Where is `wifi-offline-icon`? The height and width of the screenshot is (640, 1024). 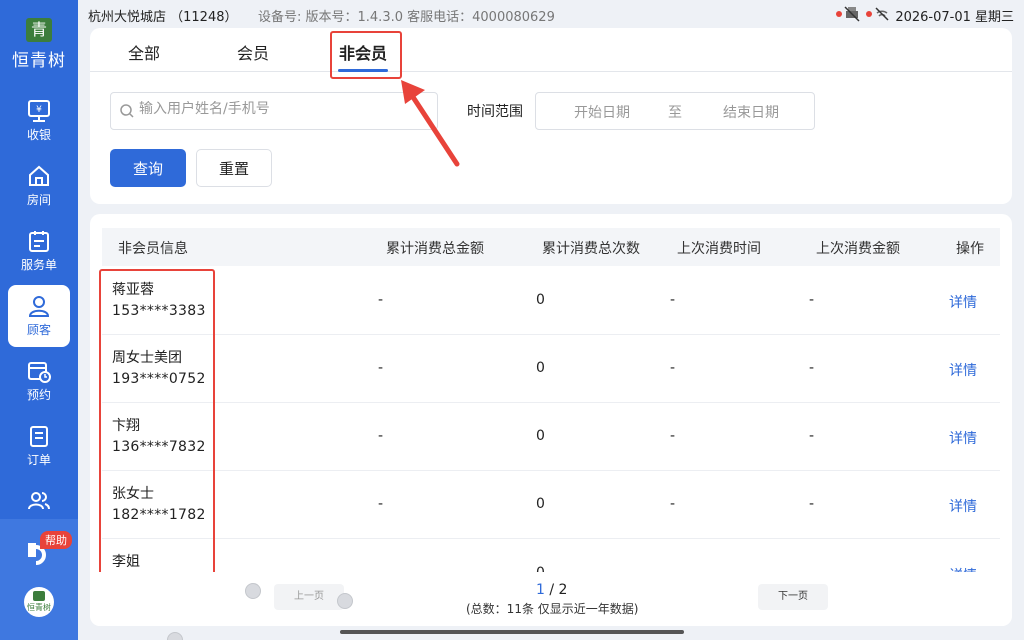
wifi-offline-icon is located at coordinates (882, 14).